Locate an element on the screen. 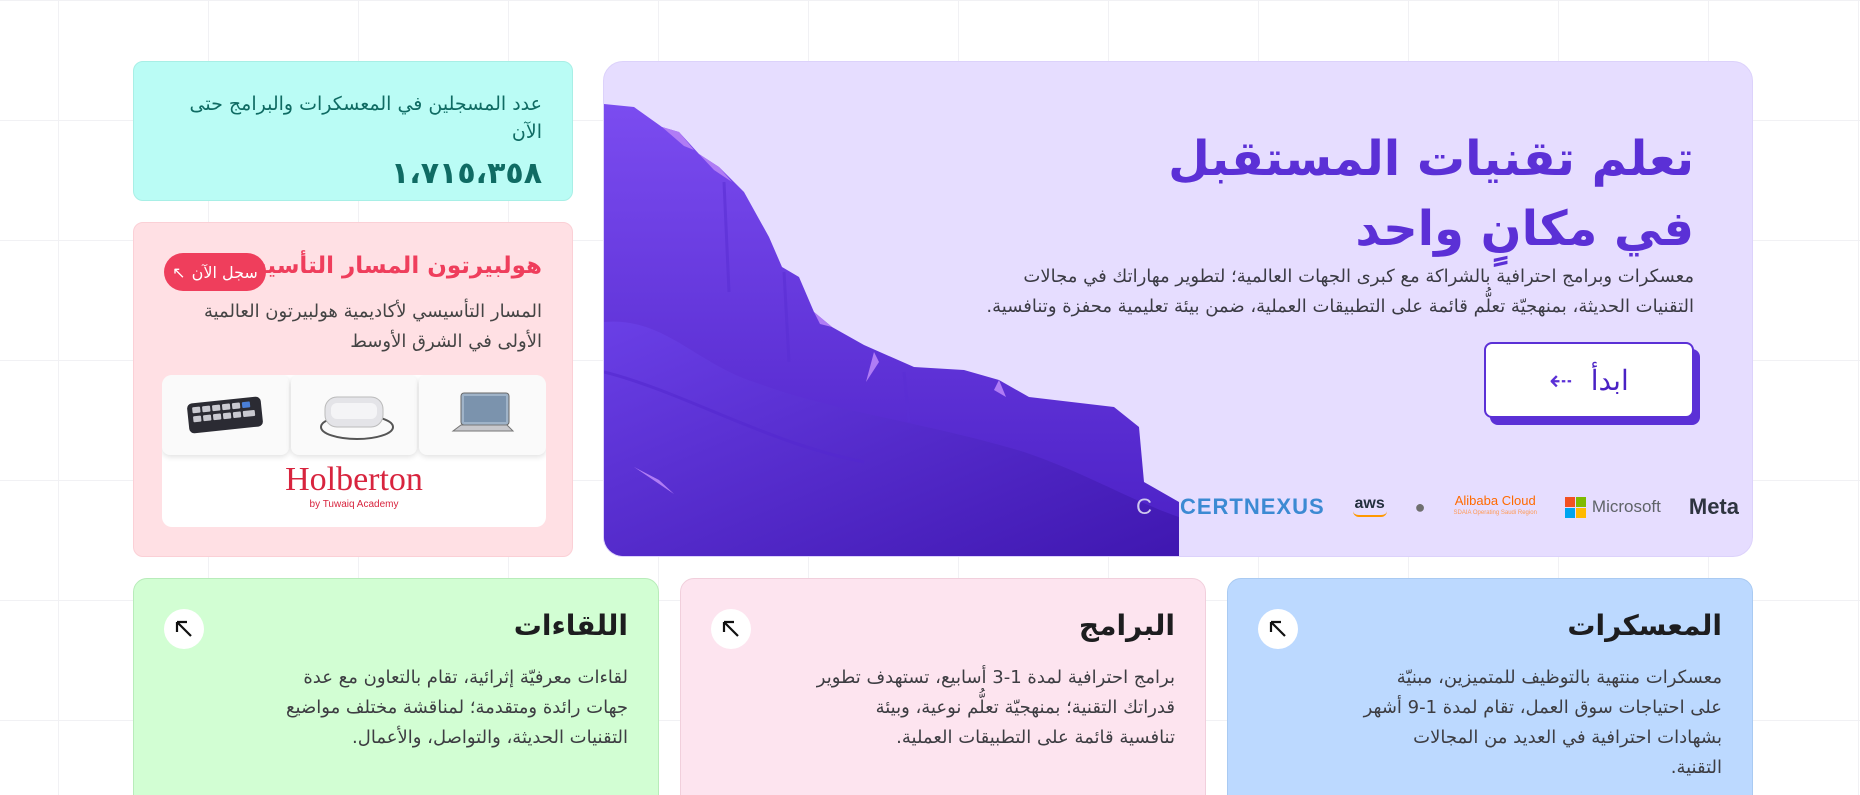 This screenshot has height=795, width=1860. arrow-up-left-icon: ↖ is located at coordinates (179, 272).